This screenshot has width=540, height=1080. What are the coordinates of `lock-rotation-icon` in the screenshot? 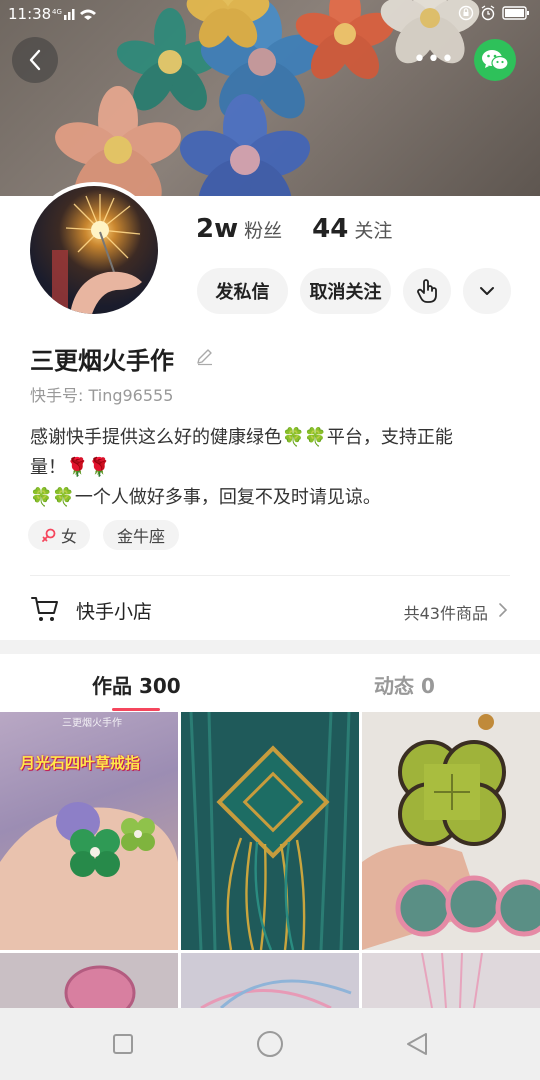 It's located at (466, 13).